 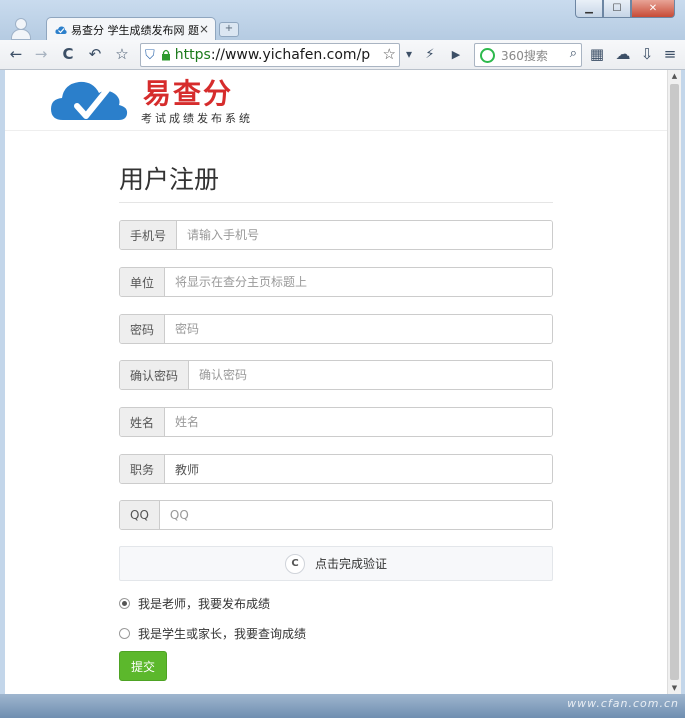 What do you see at coordinates (430, 54) in the screenshot?
I see `speedup-icon: ⚡` at bounding box center [430, 54].